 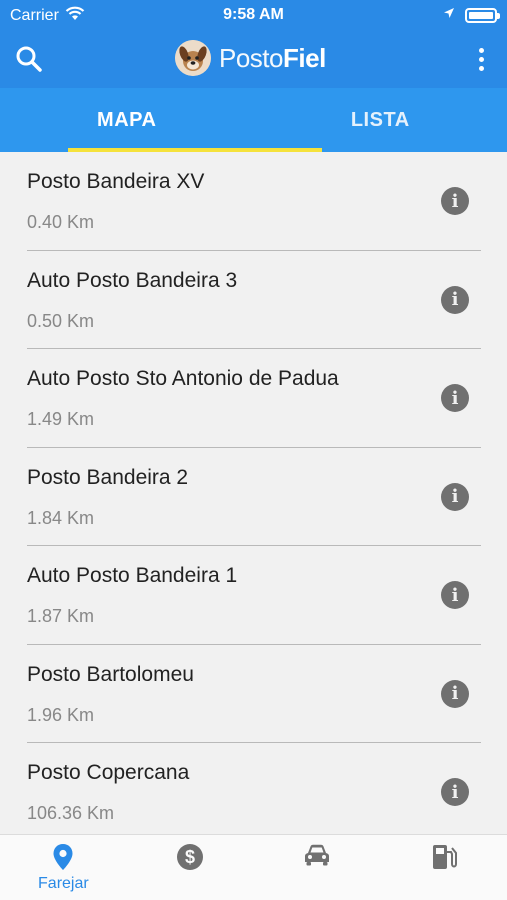 I want to click on dollar-icon: $, so click(x=190, y=857).